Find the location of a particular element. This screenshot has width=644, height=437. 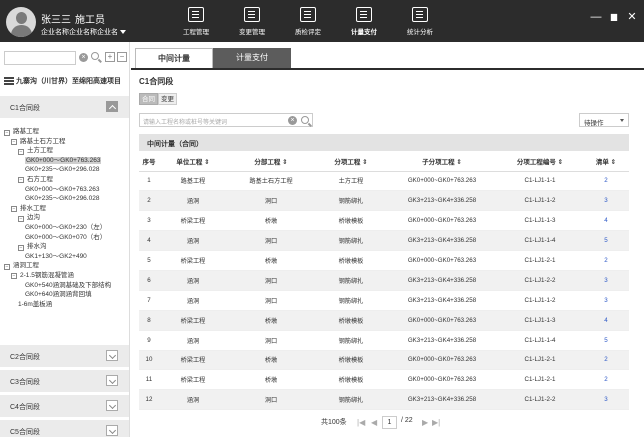

tree-node: 1-6m盖板涵 is located at coordinates (66, 305).